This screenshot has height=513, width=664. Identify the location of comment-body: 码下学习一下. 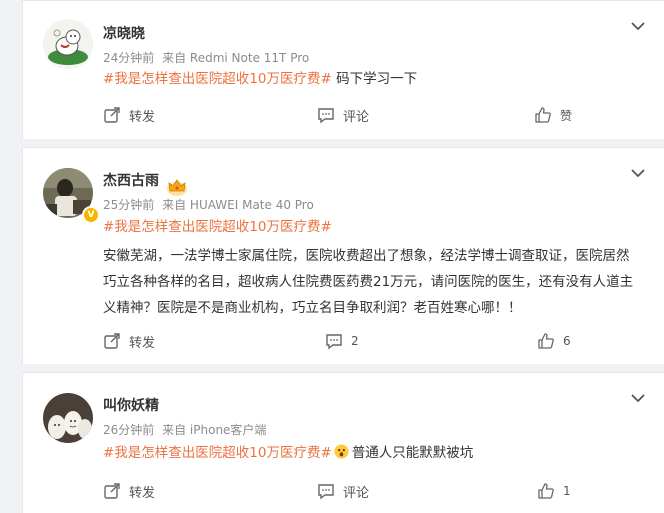
(374, 79).